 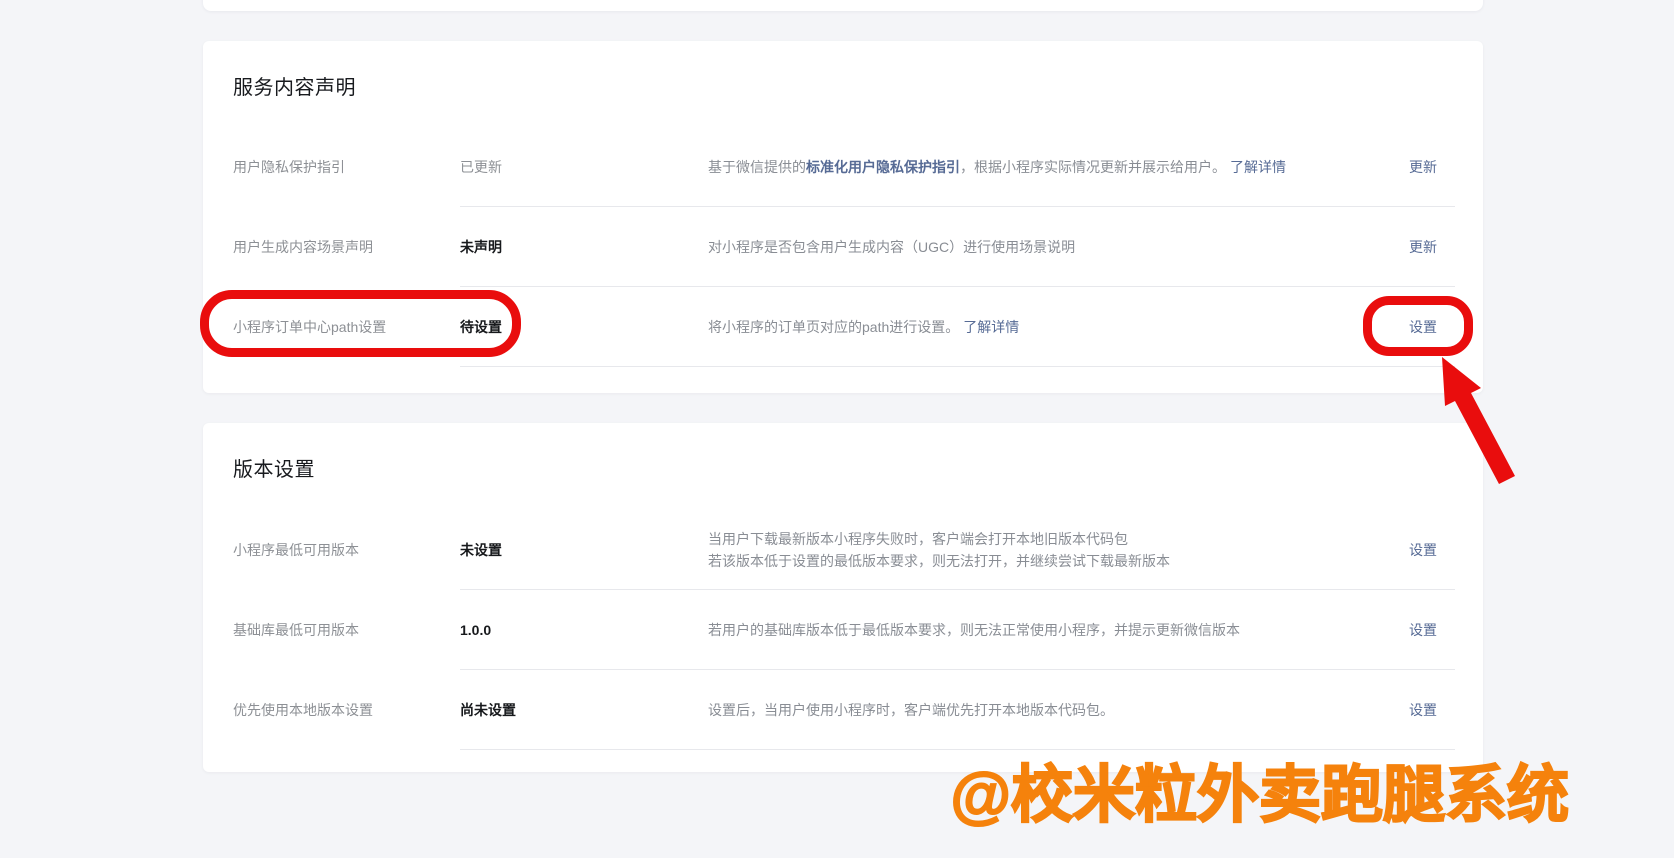 What do you see at coordinates (834, 327) in the screenshot?
I see `description-text: 将小程序的订单页对应的path进行设置。` at bounding box center [834, 327].